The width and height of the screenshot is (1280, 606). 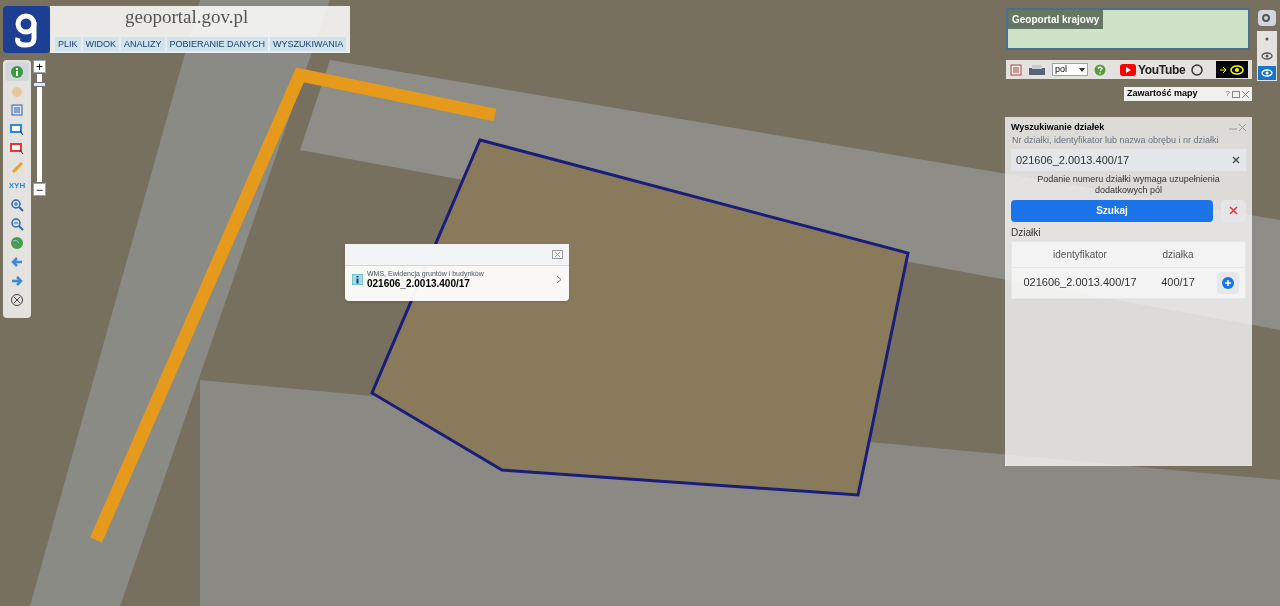 What do you see at coordinates (1112, 210) in the screenshot?
I see `search-button: Szukaj` at bounding box center [1112, 210].